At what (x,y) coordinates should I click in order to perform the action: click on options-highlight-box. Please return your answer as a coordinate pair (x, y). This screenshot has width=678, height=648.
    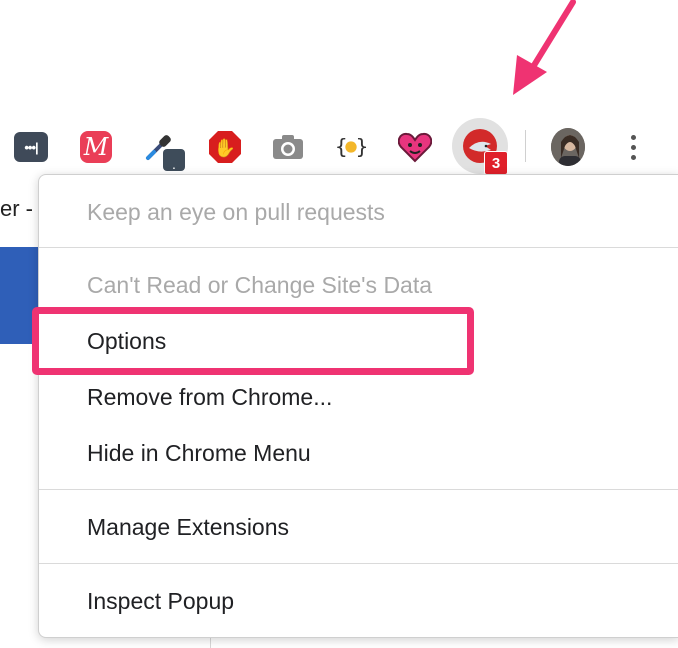
    Looking at the image, I should click on (253, 341).